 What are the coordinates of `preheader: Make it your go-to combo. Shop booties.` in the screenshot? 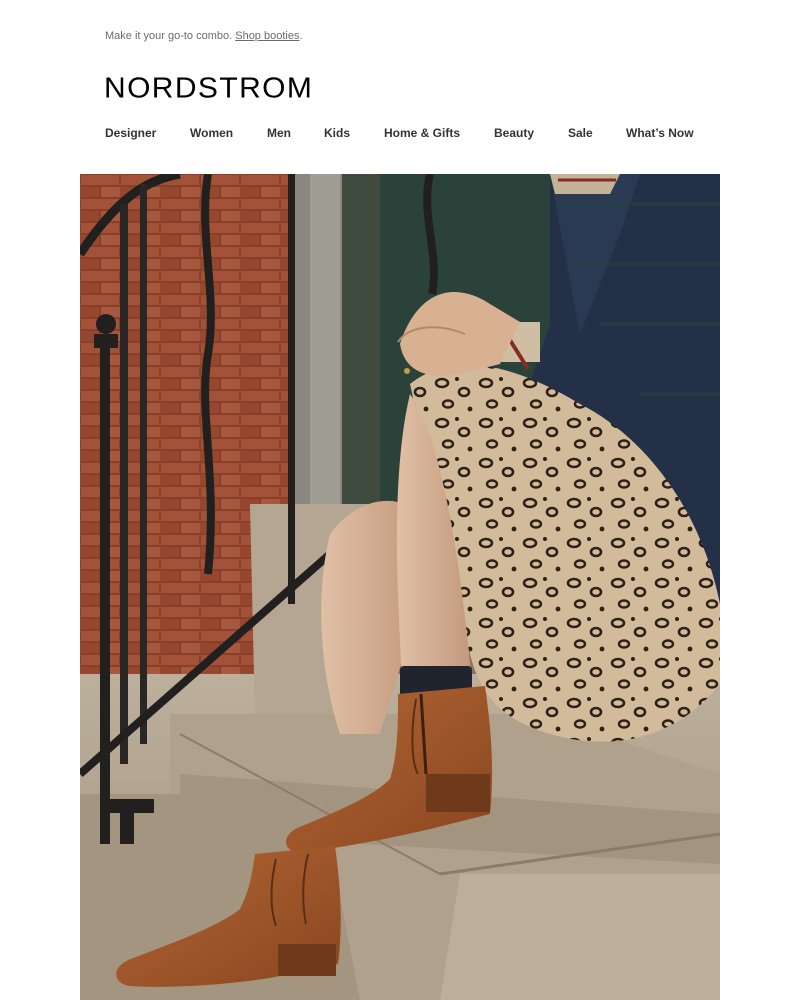 It's located at (204, 36).